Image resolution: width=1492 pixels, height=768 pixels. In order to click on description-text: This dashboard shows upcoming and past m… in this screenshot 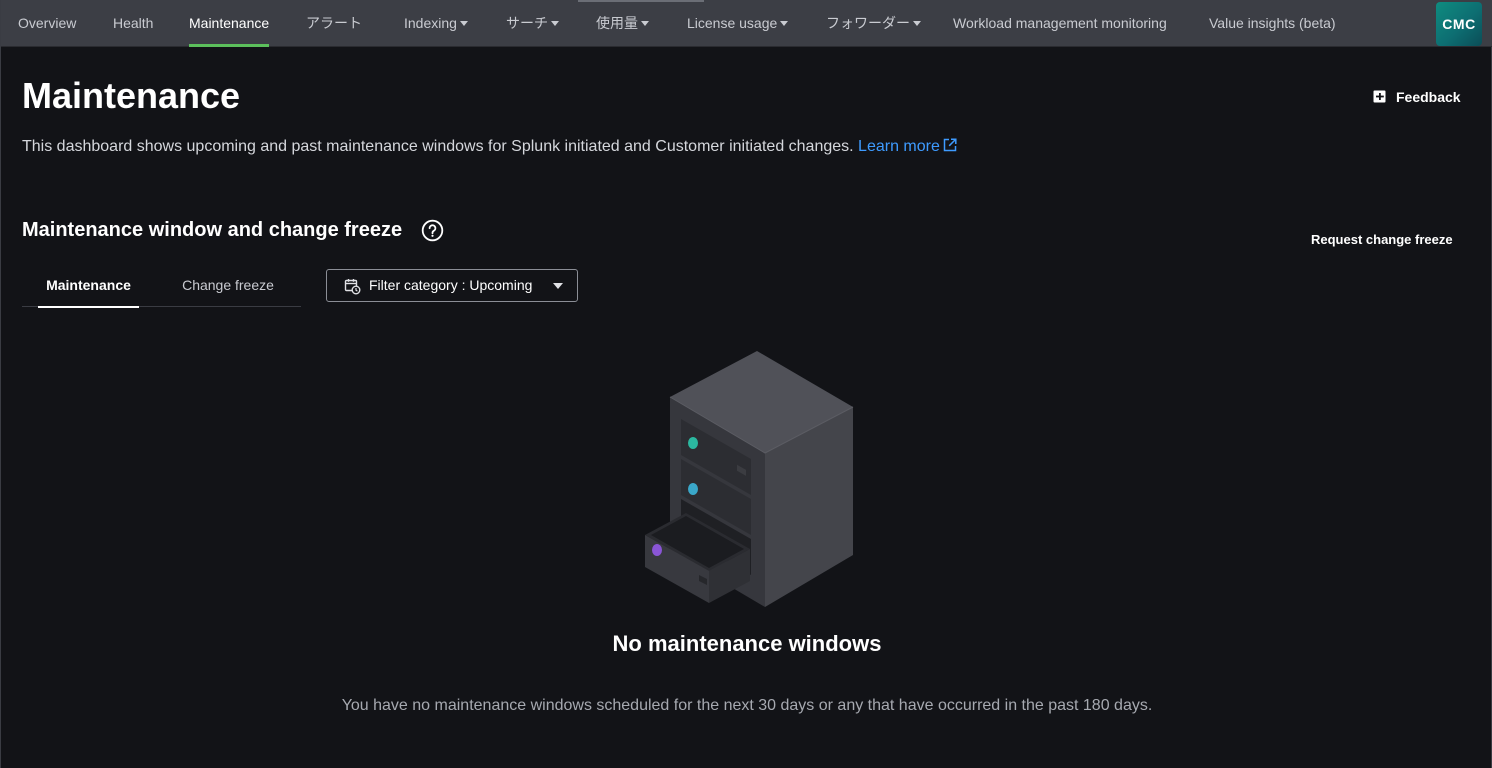, I will do `click(440, 146)`.